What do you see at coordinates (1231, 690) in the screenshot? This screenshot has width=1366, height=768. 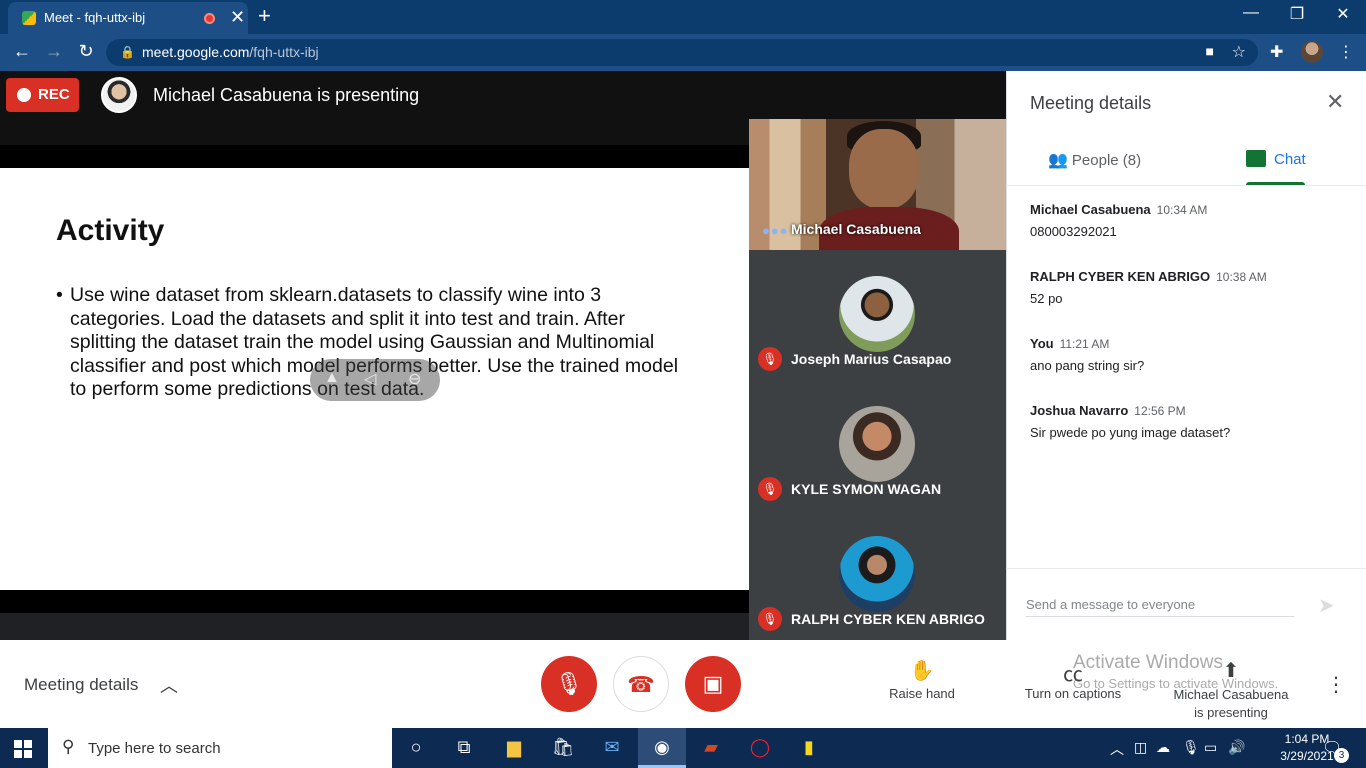 I see `present-now-button: ⬆ Michael Casabuena is presenting` at bounding box center [1231, 690].